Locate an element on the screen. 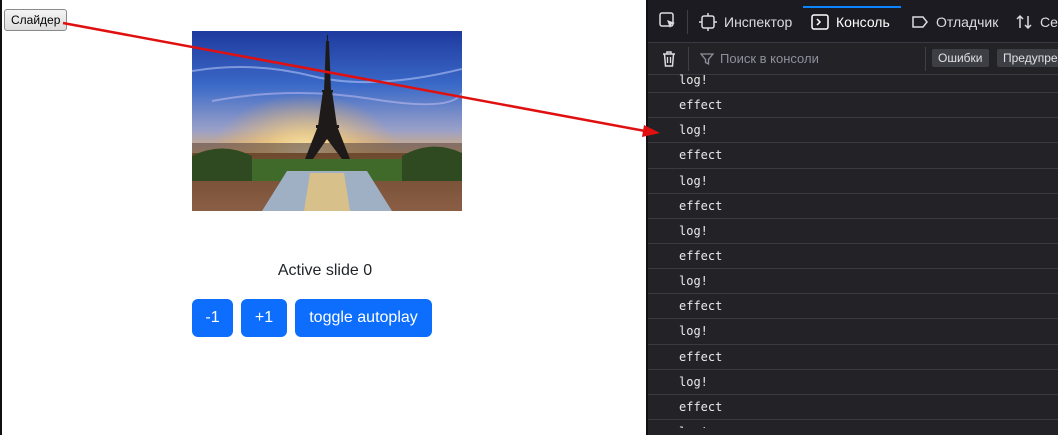 Image resolution: width=1058 pixels, height=435 pixels. tab-network-label: Се is located at coordinates (1049, 21).